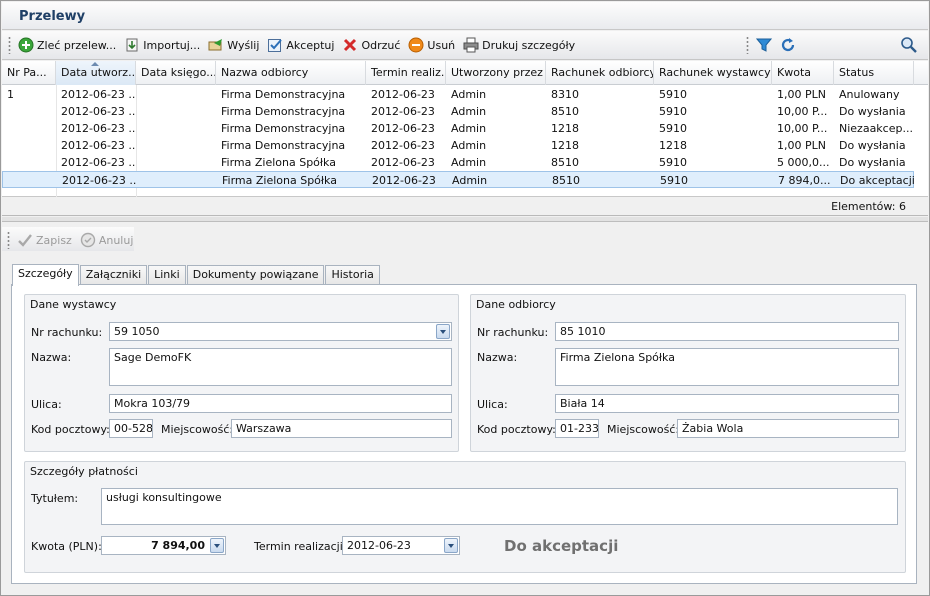  I want to click on cancel-icon, so click(88, 240).